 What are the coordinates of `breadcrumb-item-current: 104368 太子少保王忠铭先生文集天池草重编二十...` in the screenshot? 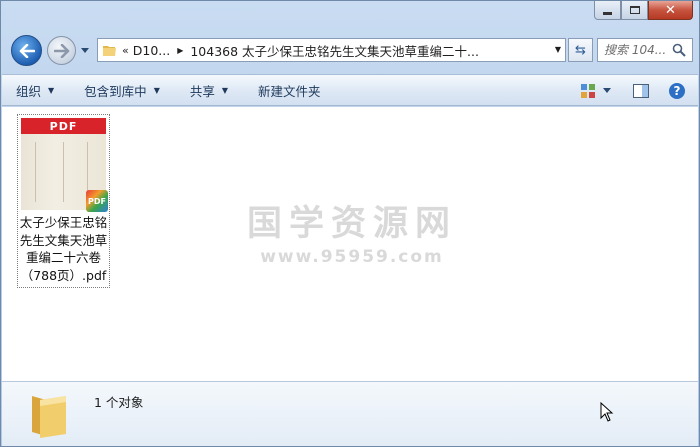 It's located at (334, 50).